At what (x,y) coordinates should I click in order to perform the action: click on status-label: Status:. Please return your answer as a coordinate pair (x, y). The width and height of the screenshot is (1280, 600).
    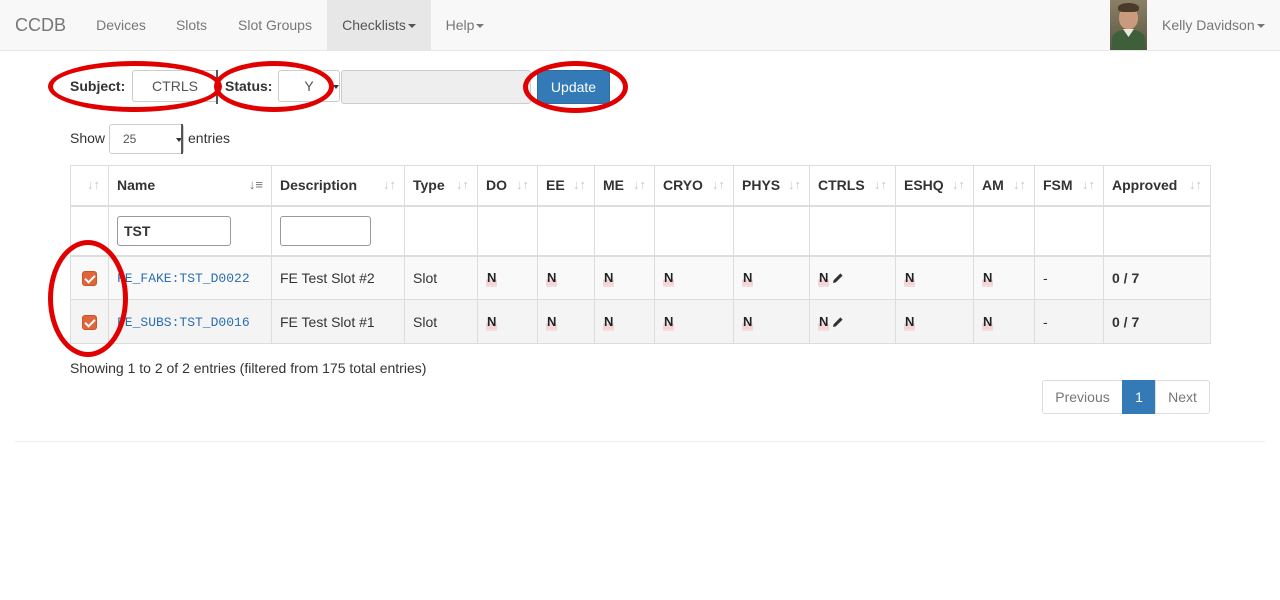
    Looking at the image, I should click on (249, 86).